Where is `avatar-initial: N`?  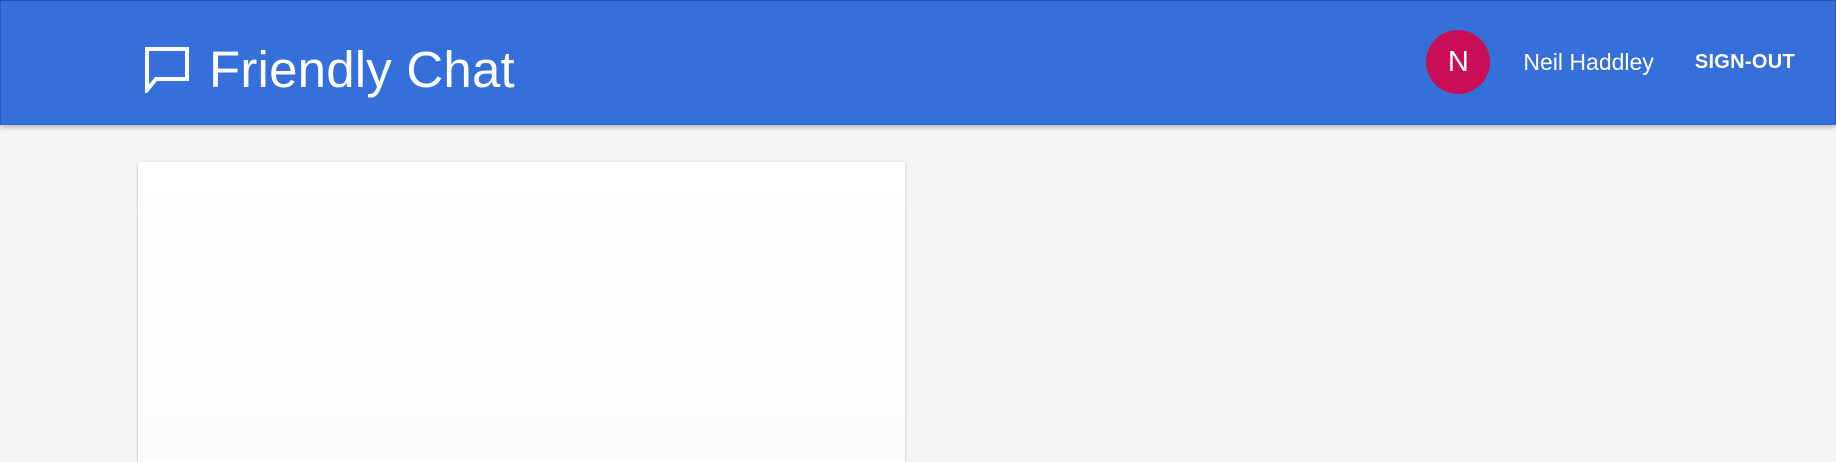
avatar-initial: N is located at coordinates (1458, 61).